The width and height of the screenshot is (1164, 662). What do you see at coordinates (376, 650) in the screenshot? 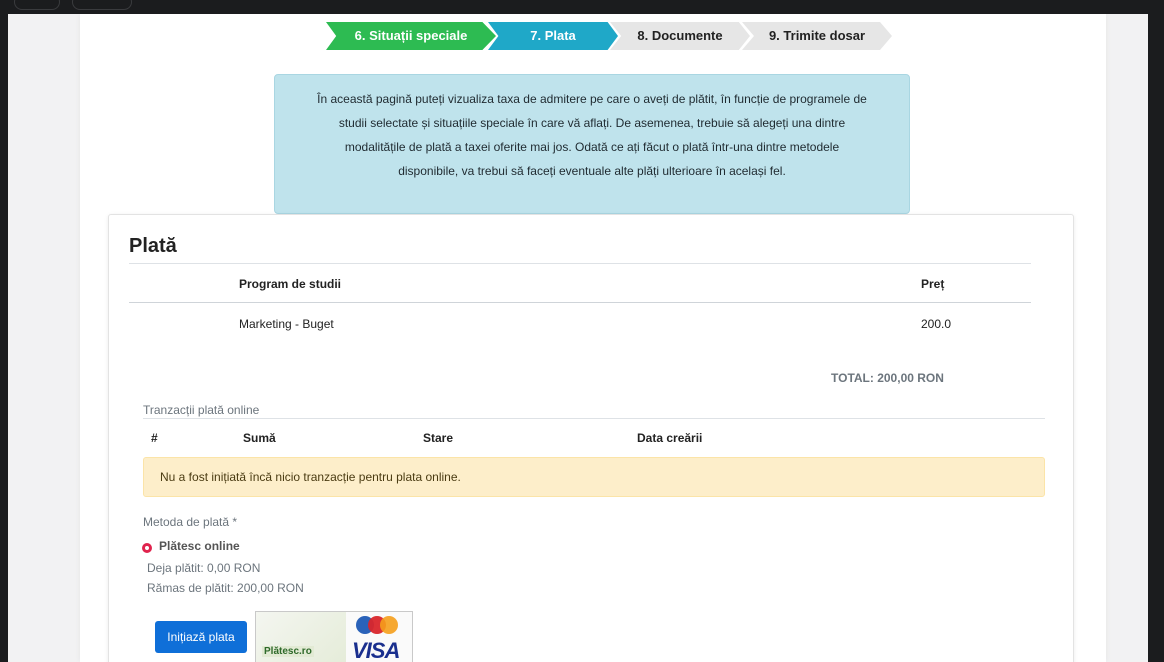
I see `visa-logo: VISA` at bounding box center [376, 650].